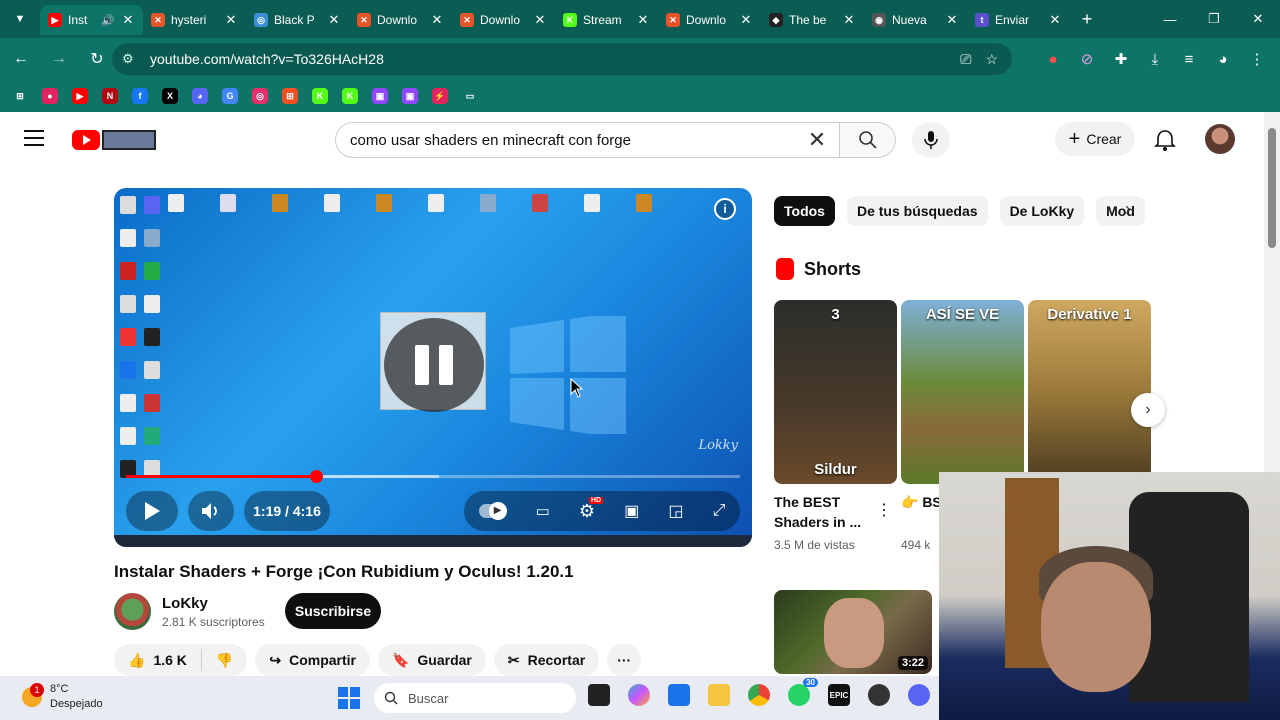 This screenshot has height=720, width=1280. What do you see at coordinates (624, 660) in the screenshot?
I see `more-actions-button: ···` at bounding box center [624, 660].